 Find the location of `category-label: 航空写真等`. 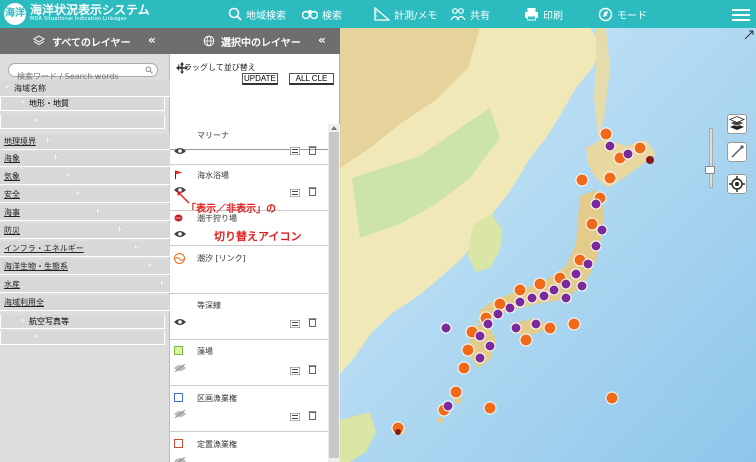

category-label: 航空写真等 is located at coordinates (49, 321).